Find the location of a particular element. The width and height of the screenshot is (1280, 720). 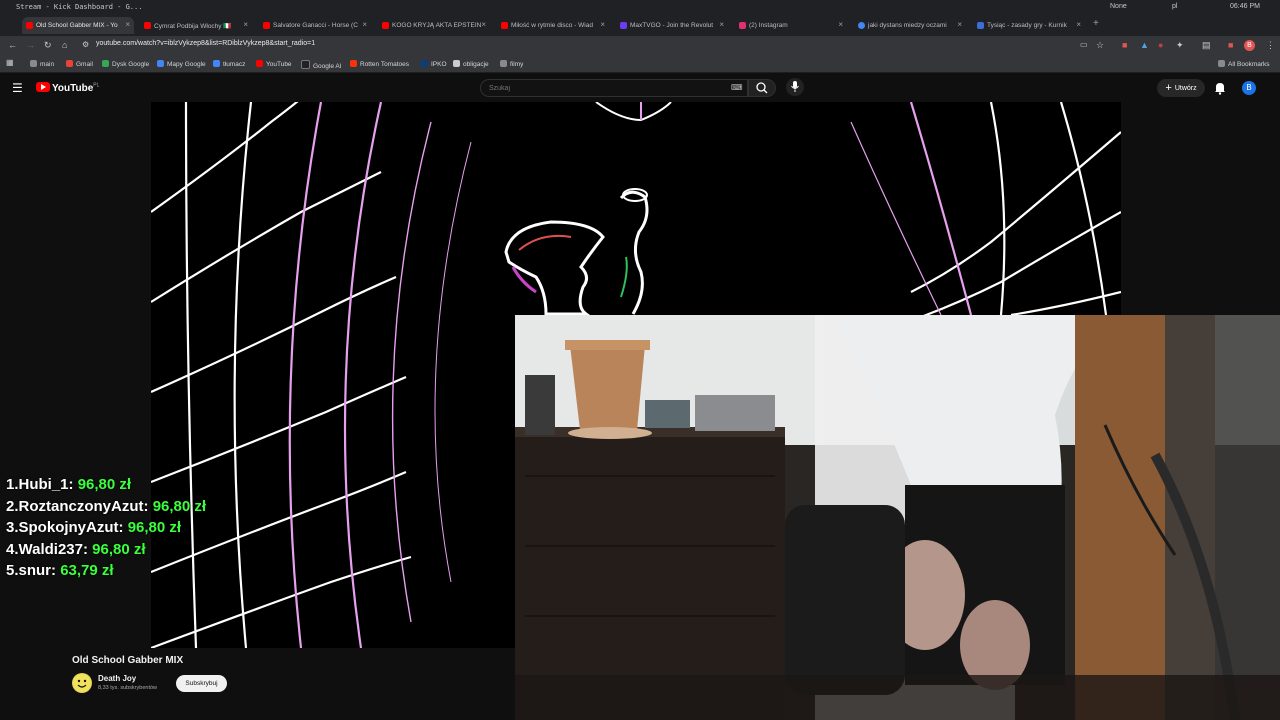

maps-icon is located at coordinates (160, 63).